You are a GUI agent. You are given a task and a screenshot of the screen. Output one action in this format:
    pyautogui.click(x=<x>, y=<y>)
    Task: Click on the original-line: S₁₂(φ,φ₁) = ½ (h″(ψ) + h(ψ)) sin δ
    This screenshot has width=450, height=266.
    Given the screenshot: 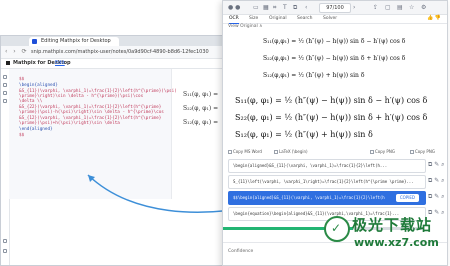 What is the action you would take?
    pyautogui.click(x=314, y=75)
    